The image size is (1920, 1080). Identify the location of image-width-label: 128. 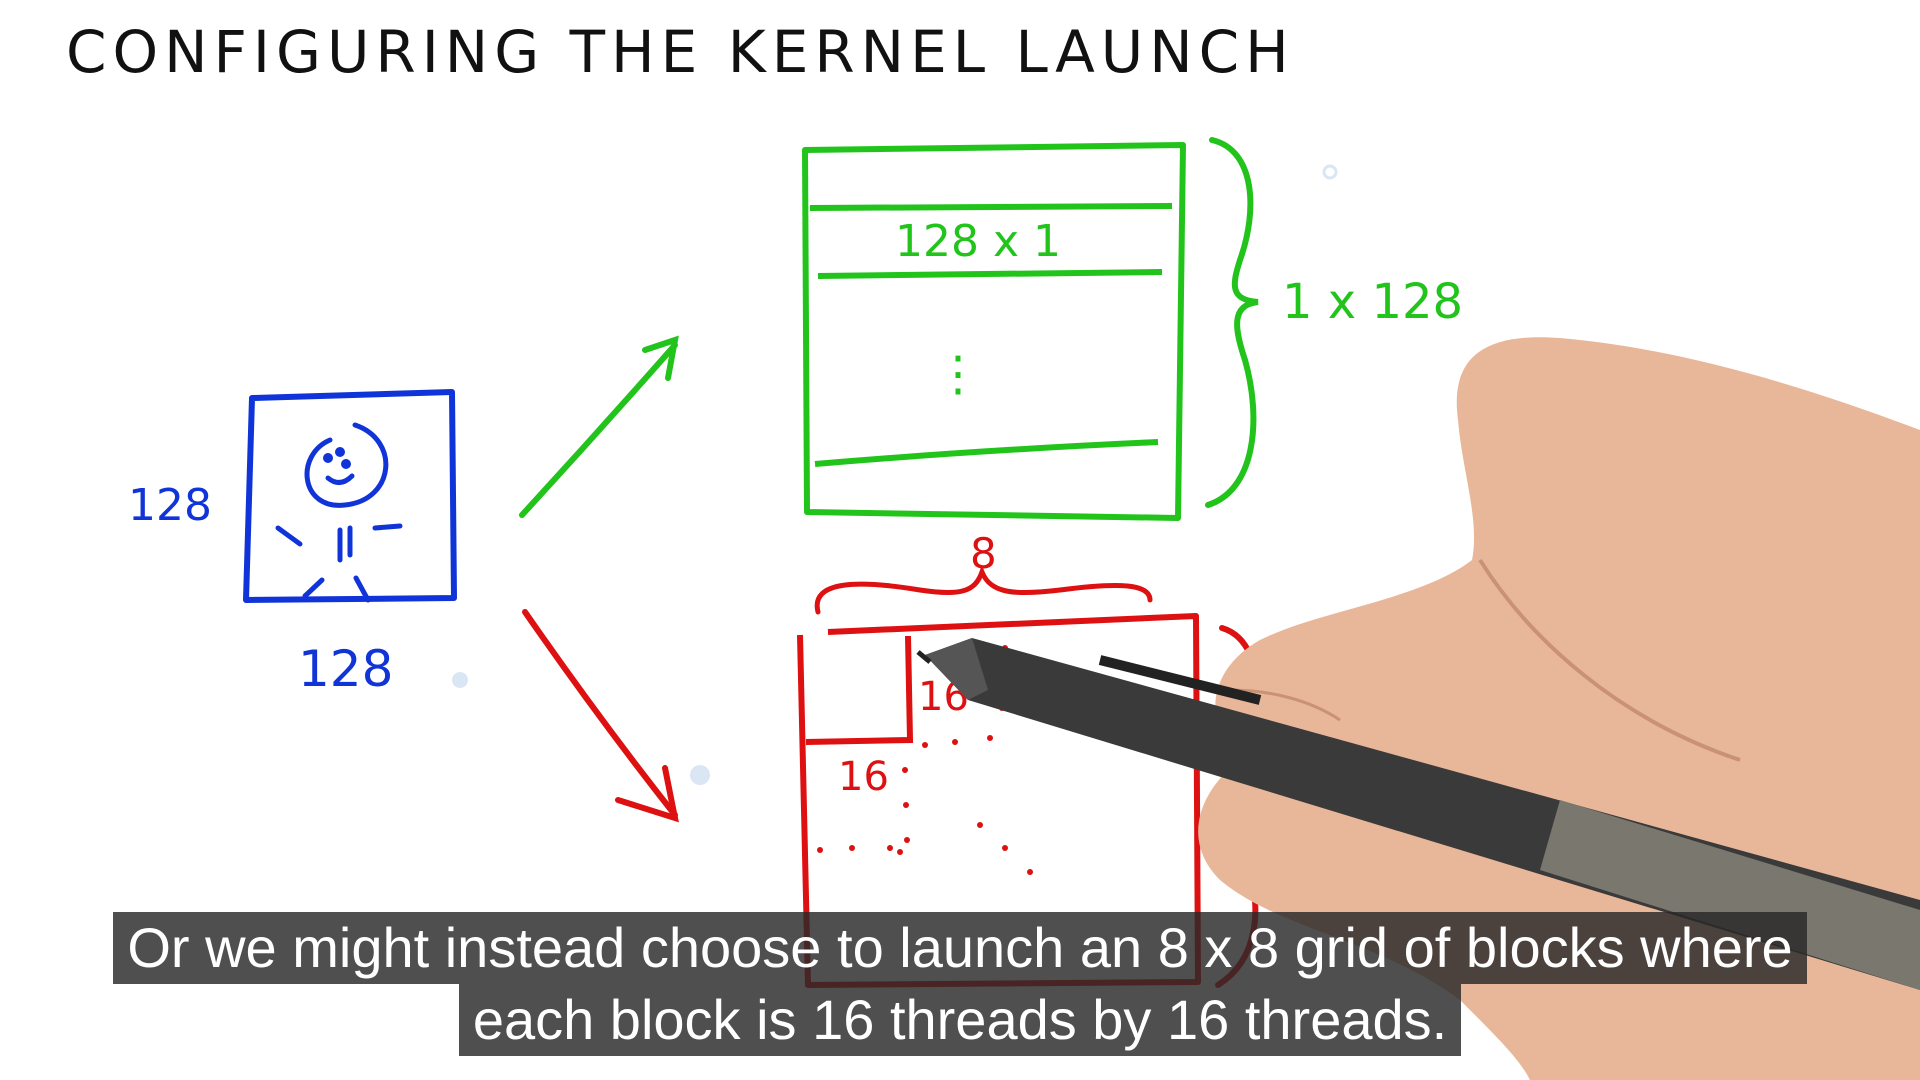
(345, 669).